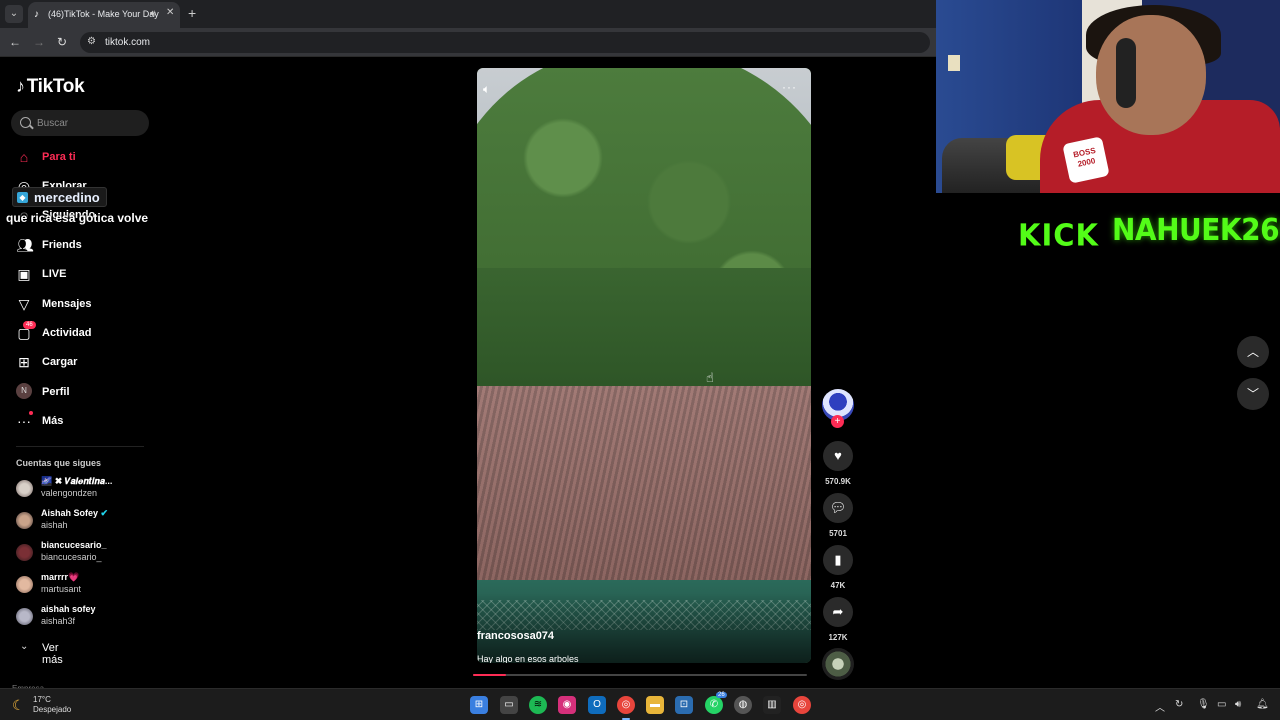  I want to click on tab-search-button: ⌄, so click(14, 14).